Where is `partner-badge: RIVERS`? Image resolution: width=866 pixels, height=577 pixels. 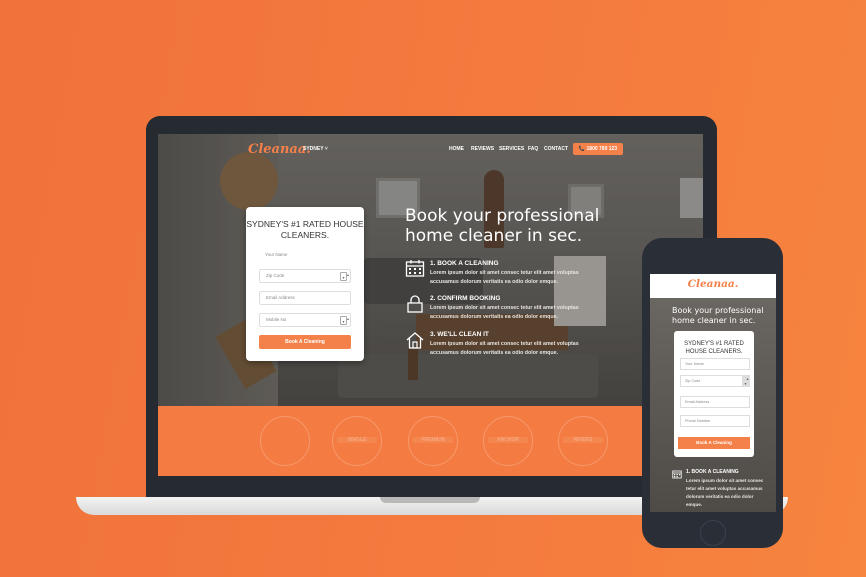 partner-badge: RIVERS is located at coordinates (583, 441).